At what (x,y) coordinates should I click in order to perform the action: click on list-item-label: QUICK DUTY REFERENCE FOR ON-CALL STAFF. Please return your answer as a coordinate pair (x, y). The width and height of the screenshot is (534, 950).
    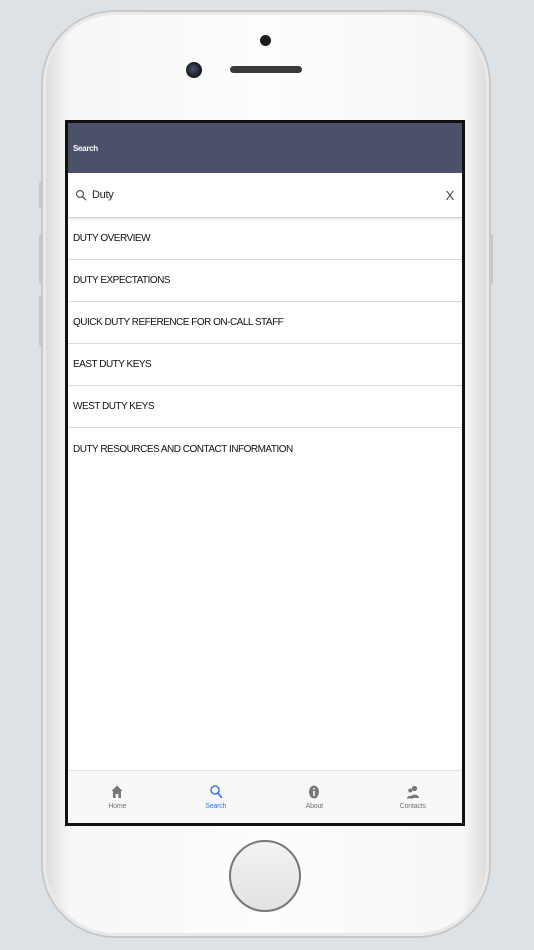
    Looking at the image, I should click on (178, 322).